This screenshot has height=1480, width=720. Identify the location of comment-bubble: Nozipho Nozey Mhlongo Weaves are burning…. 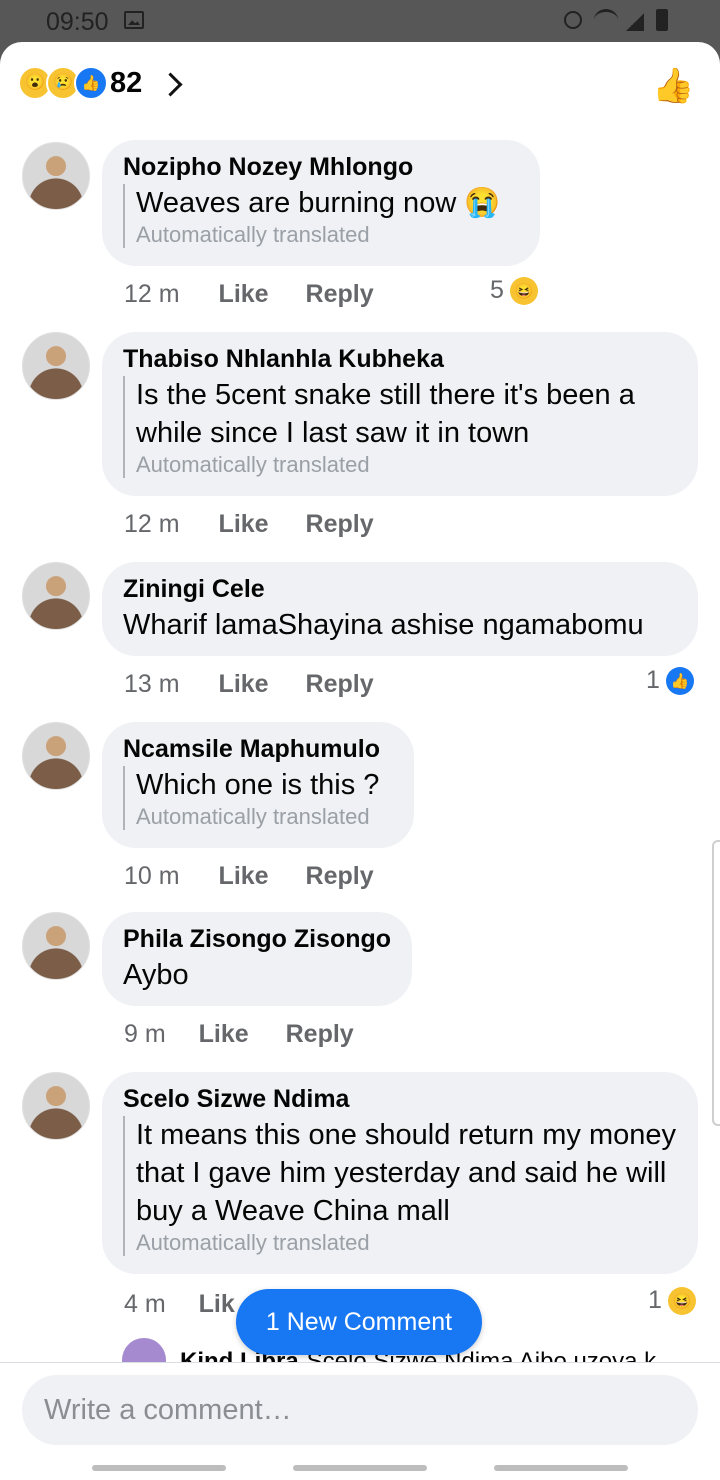
(321, 203).